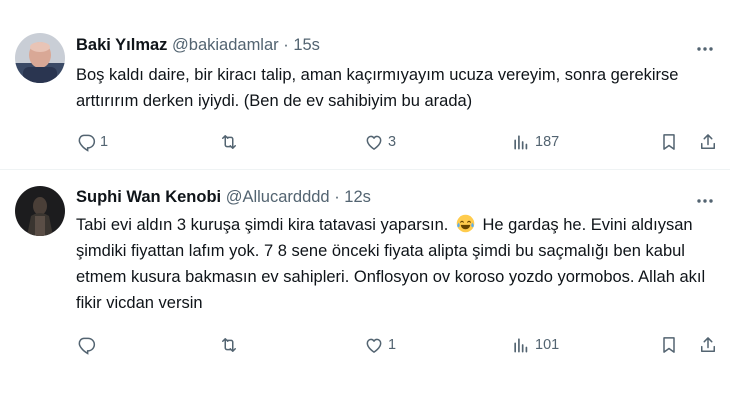 Image resolution: width=730 pixels, height=420 pixels. Describe the element at coordinates (306, 45) in the screenshot. I see `timestamp: 15s` at that location.